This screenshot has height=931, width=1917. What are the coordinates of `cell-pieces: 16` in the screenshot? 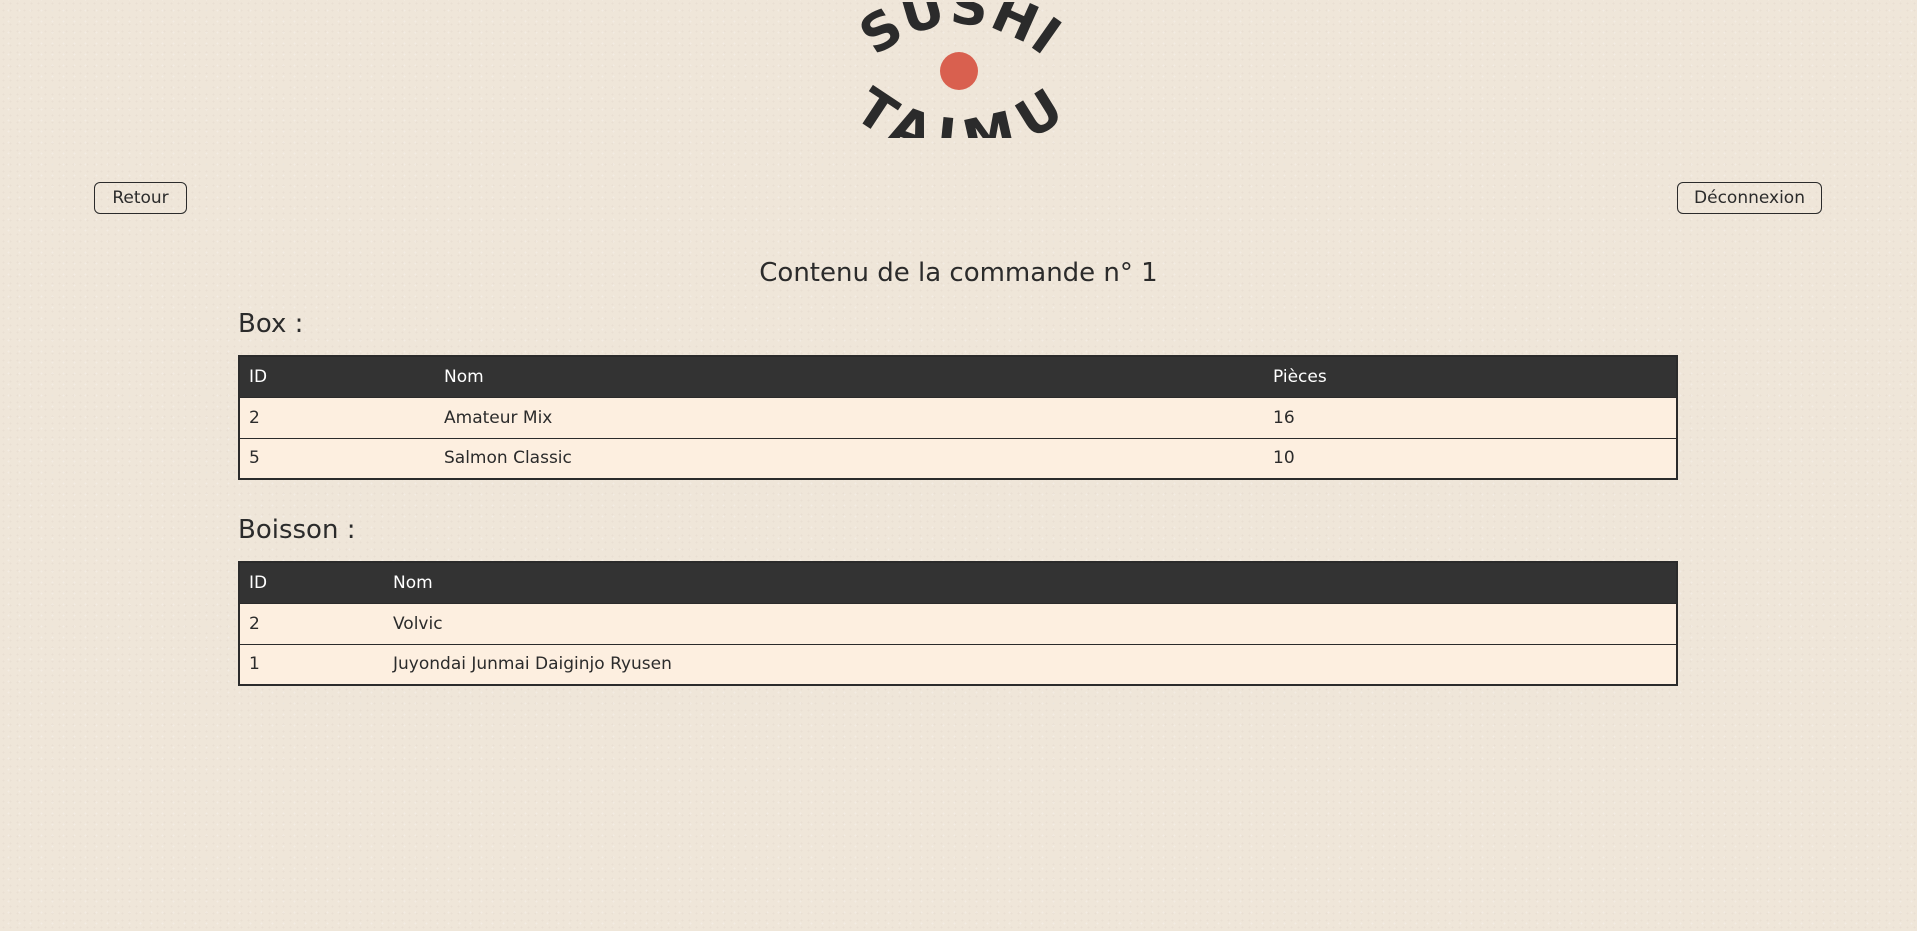 It's located at (1470, 417).